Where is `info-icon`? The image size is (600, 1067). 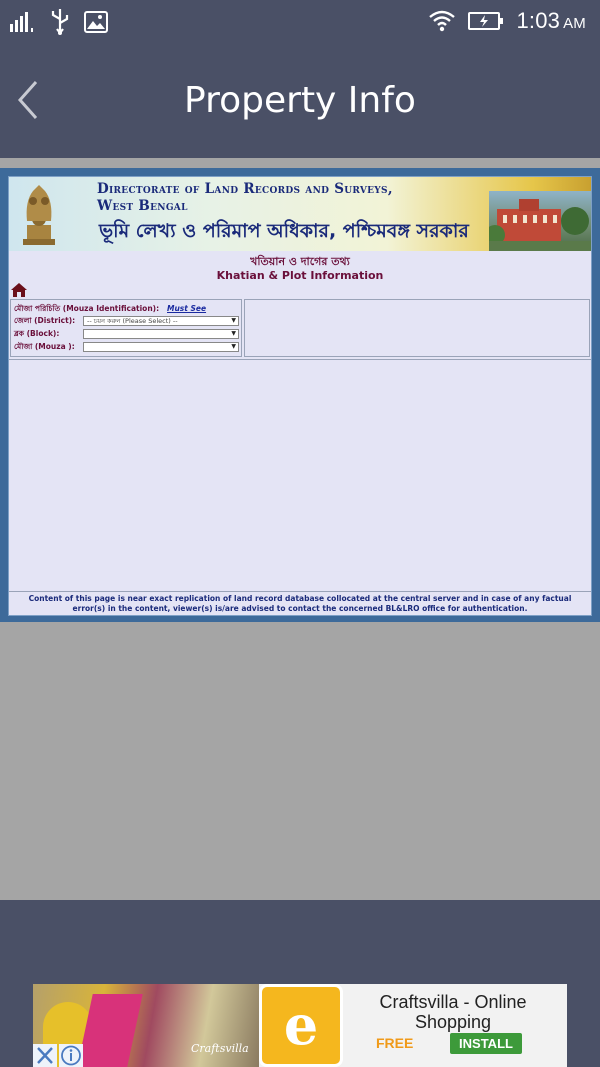 info-icon is located at coordinates (71, 1055).